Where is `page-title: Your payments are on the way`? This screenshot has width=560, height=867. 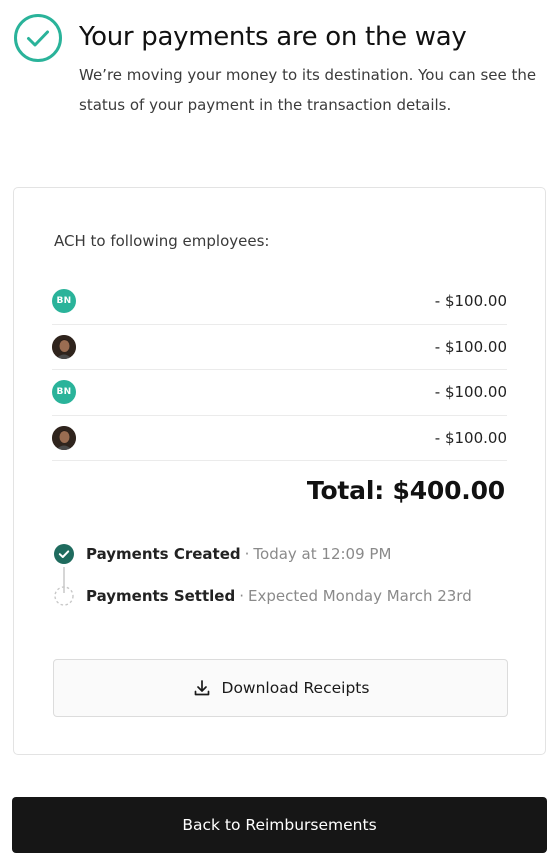 page-title: Your payments are on the way is located at coordinates (273, 37).